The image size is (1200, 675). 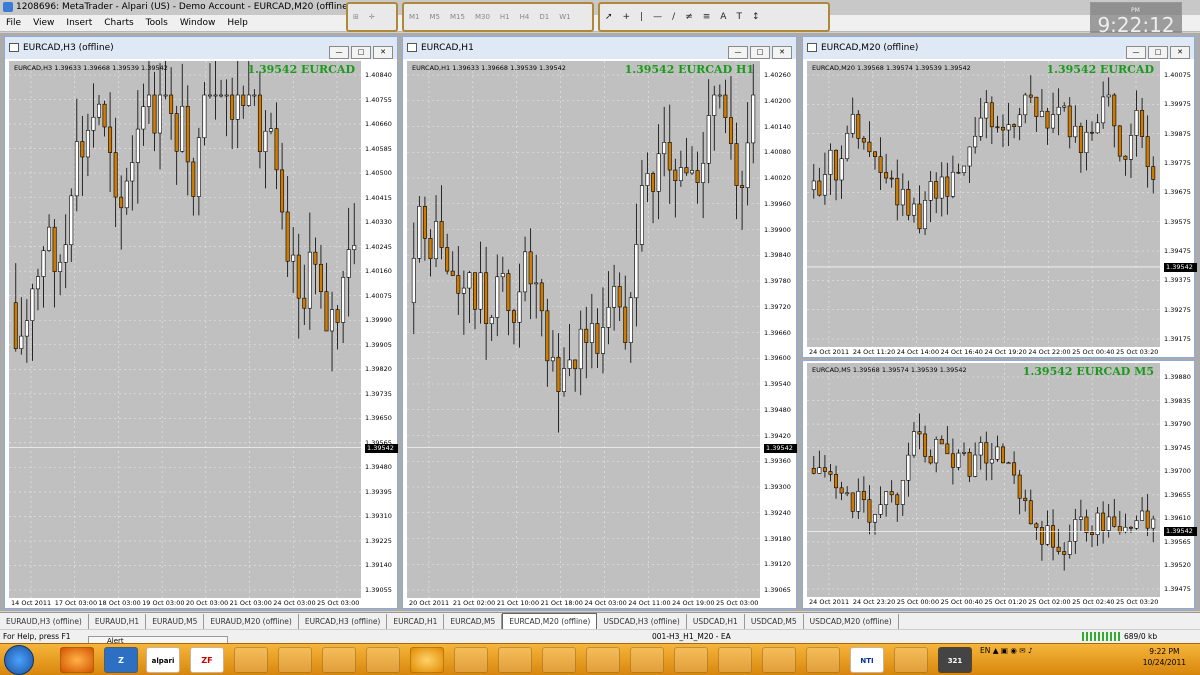 I want to click on menu-file: File, so click(x=13, y=23).